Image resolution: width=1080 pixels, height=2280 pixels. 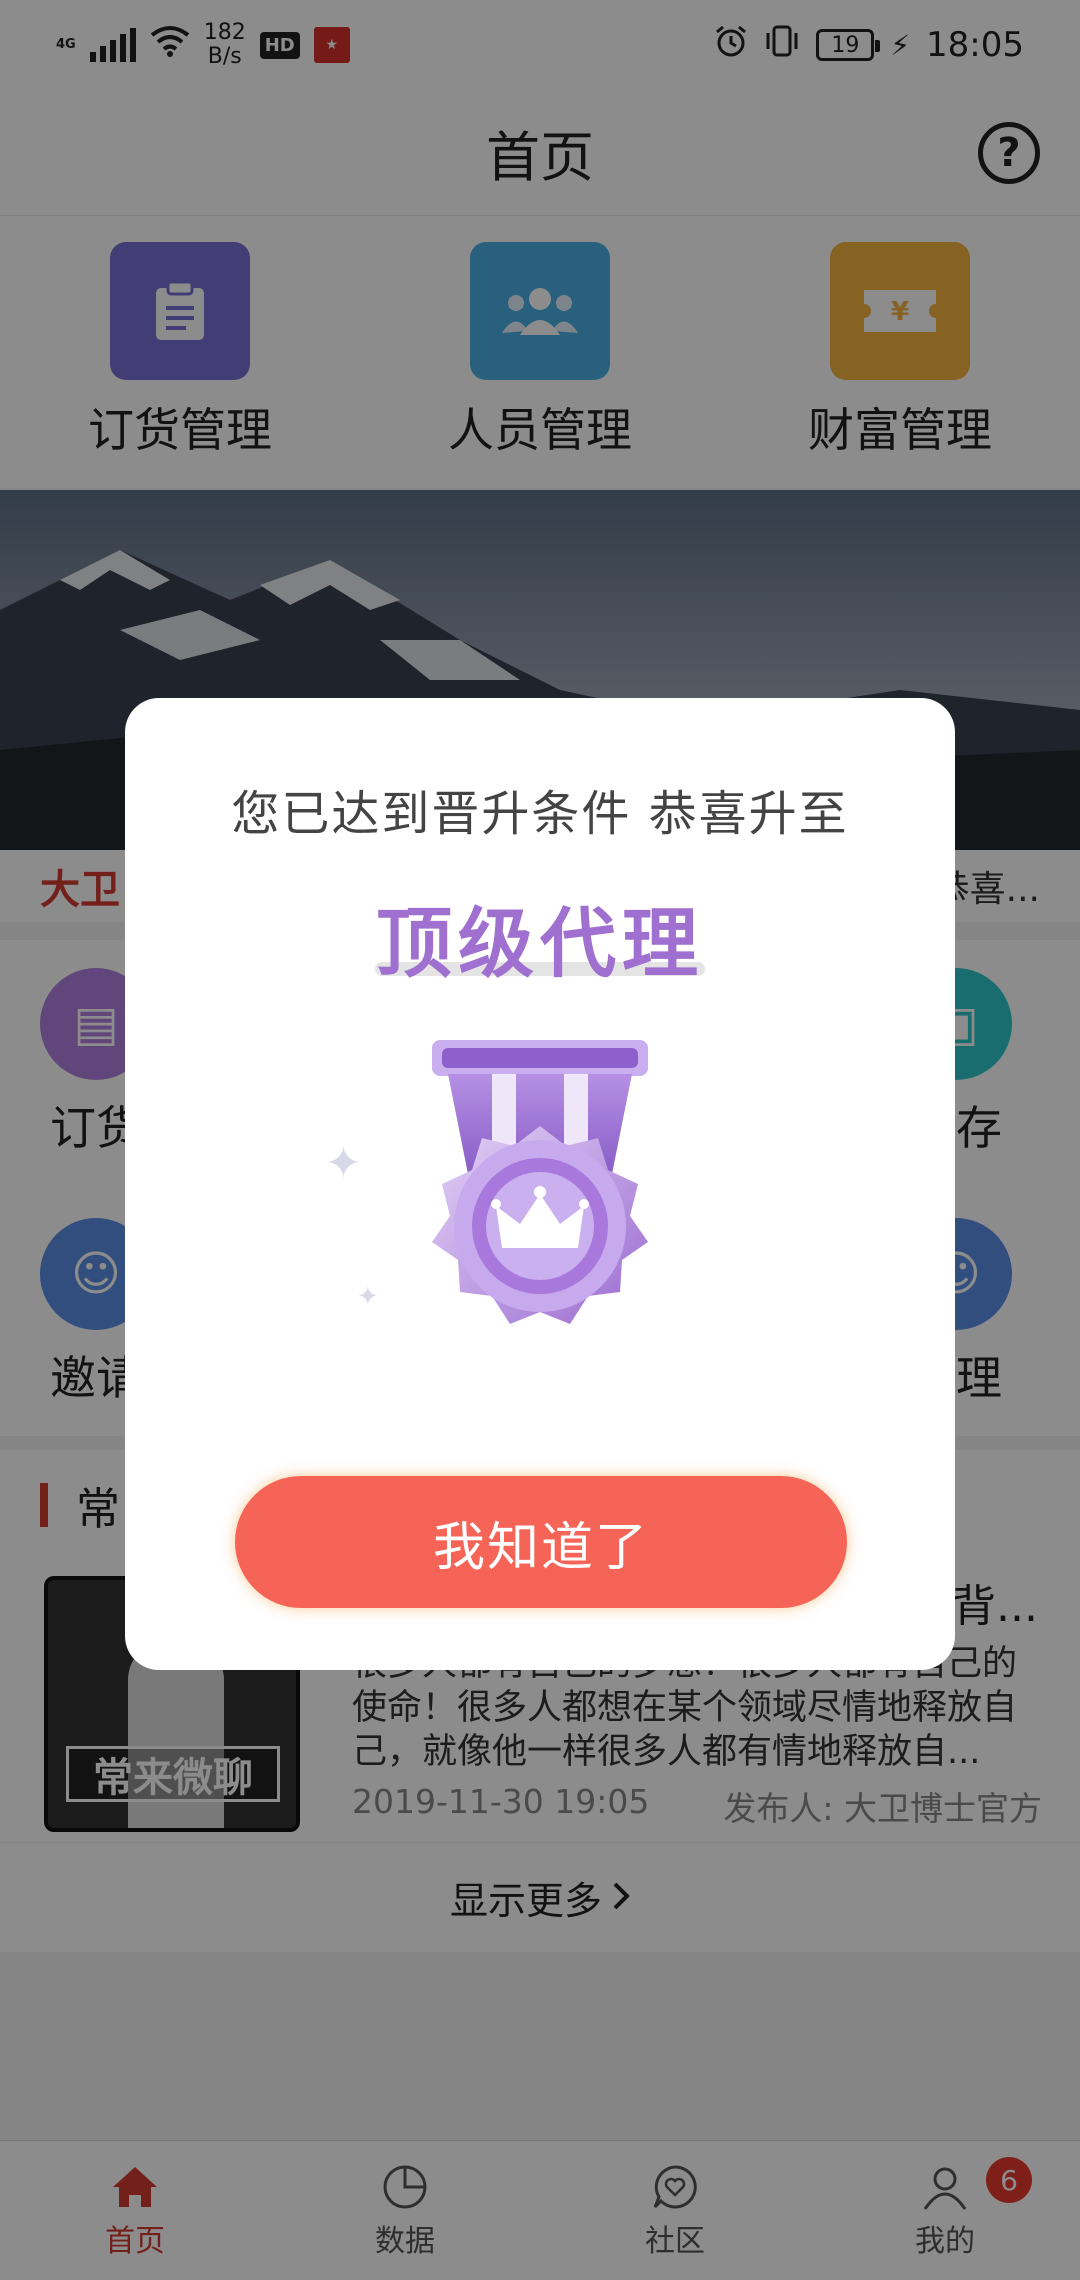 What do you see at coordinates (541, 1542) in the screenshot?
I see `acknowledge-button: 我知道了` at bounding box center [541, 1542].